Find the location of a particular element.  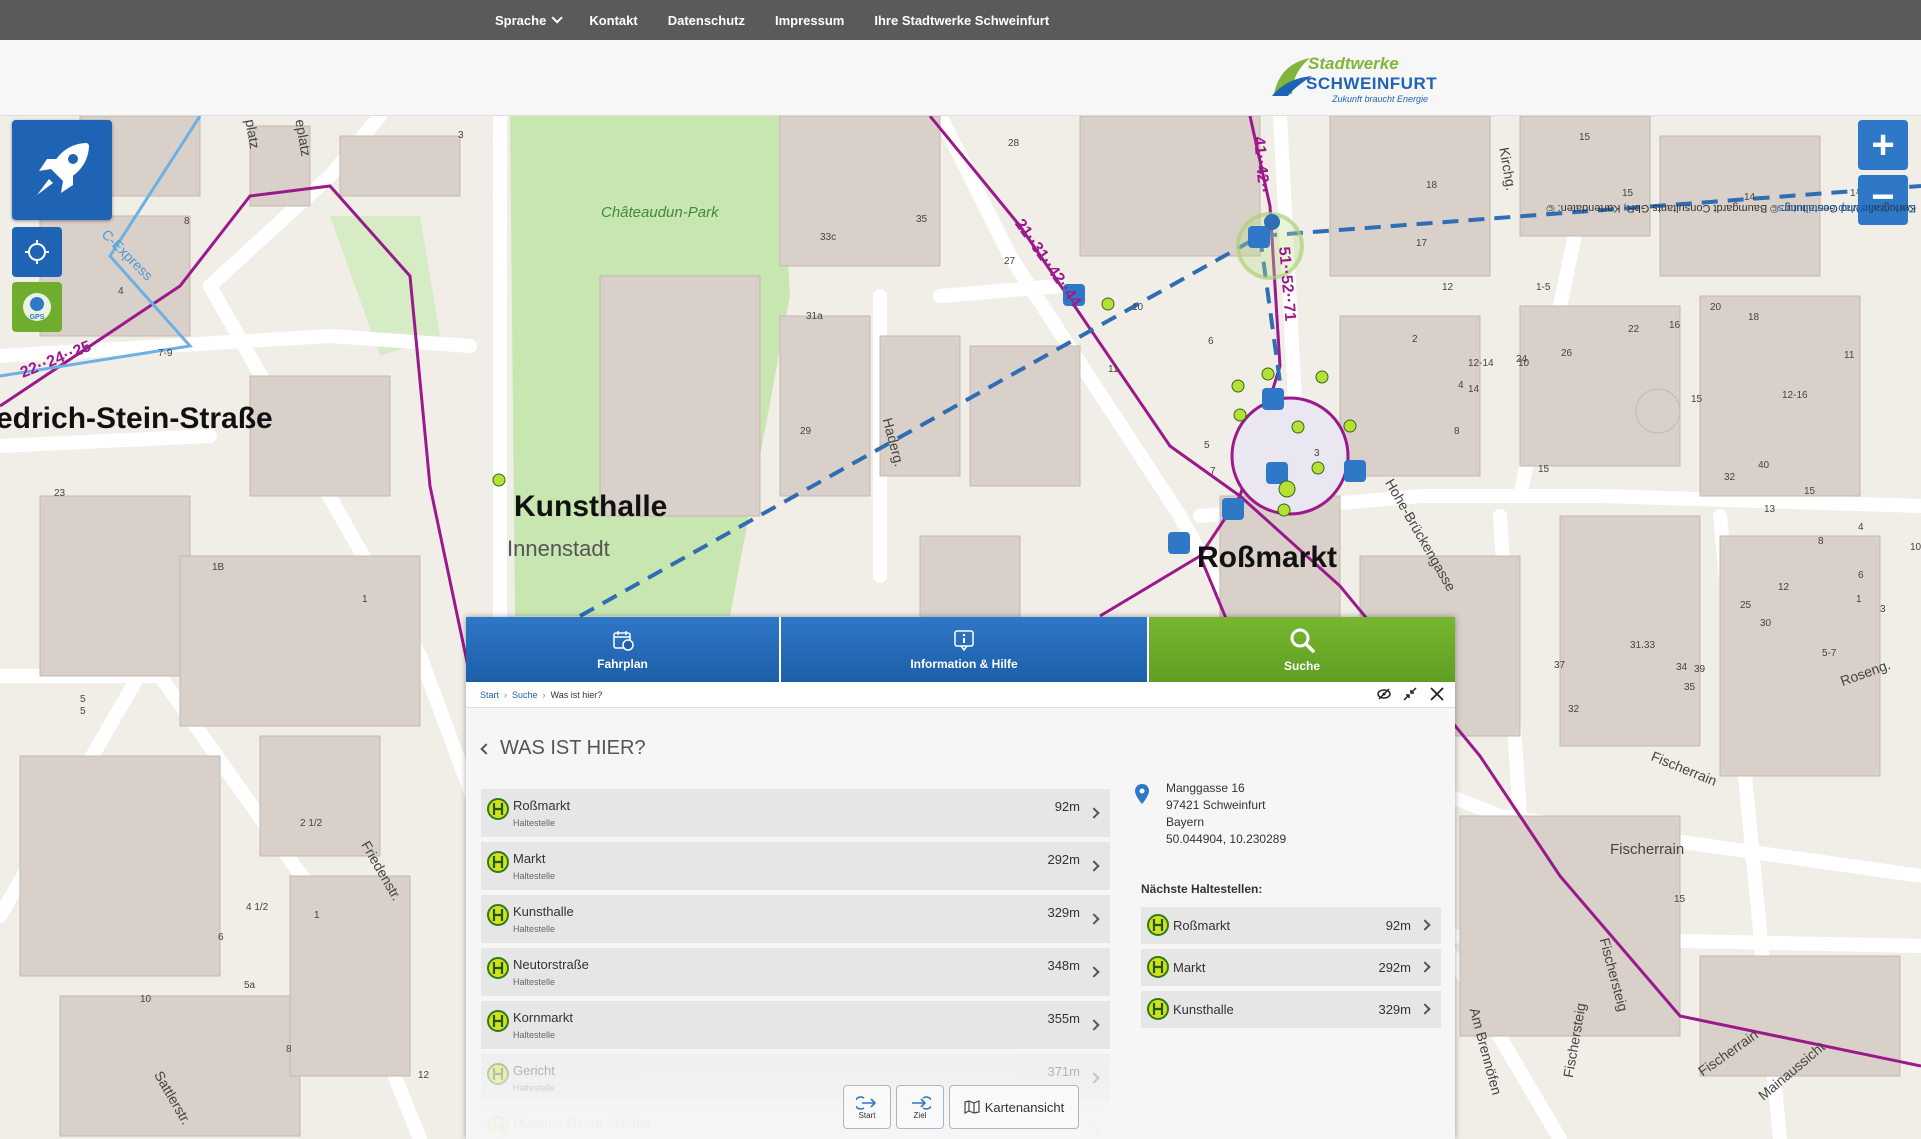

house-number: 20 is located at coordinates (1716, 307).